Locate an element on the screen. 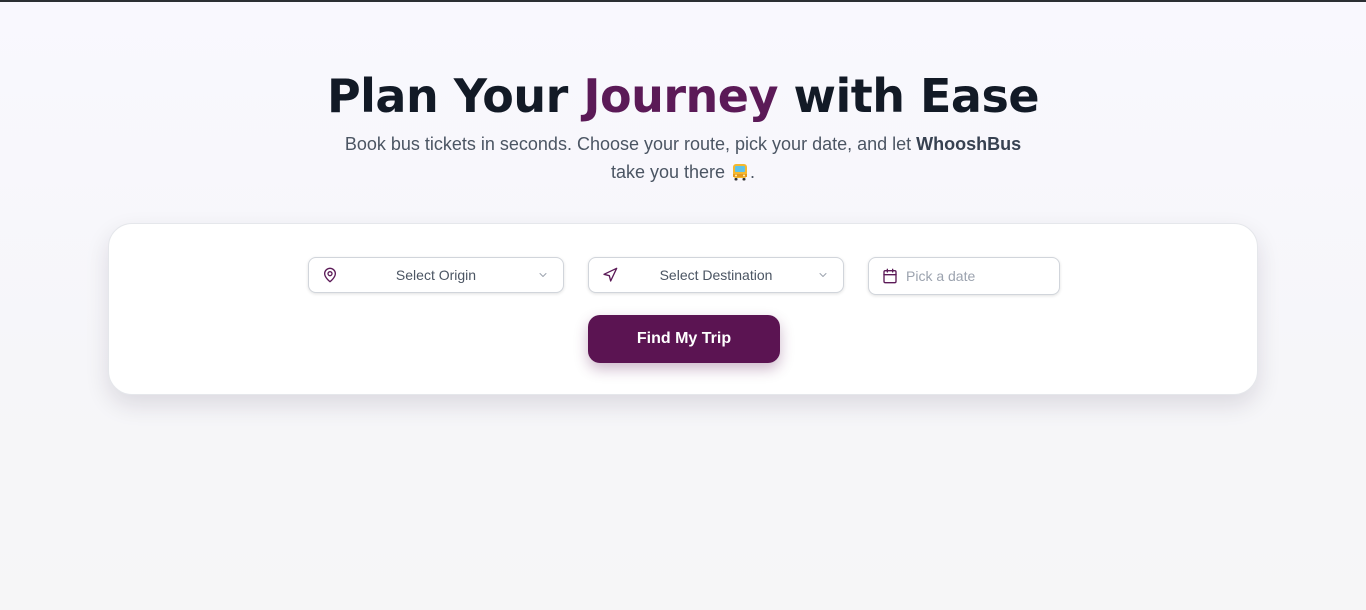 The width and height of the screenshot is (1366, 610). brand-name: WhooshBus is located at coordinates (969, 144).